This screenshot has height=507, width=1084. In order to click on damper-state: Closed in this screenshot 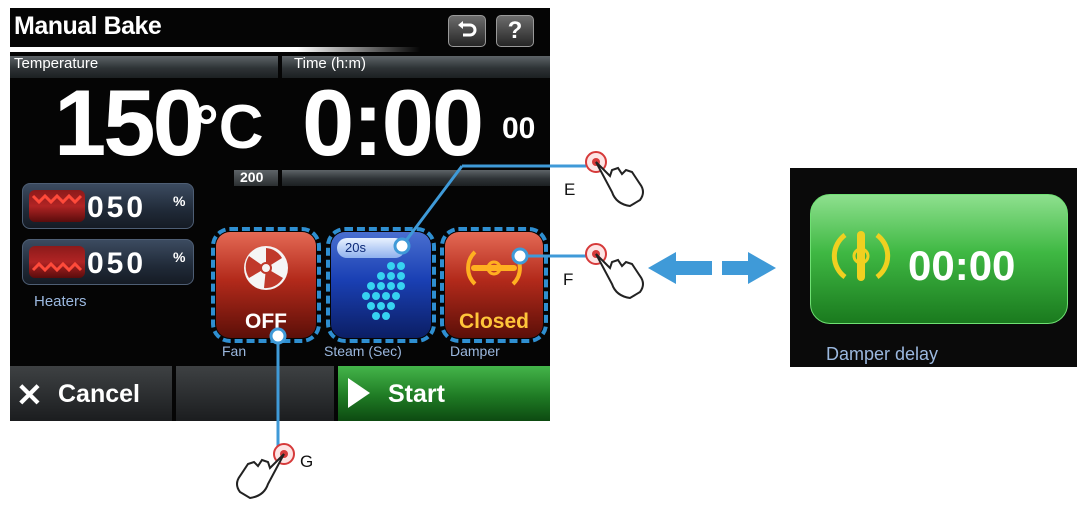, I will do `click(493, 321)`.